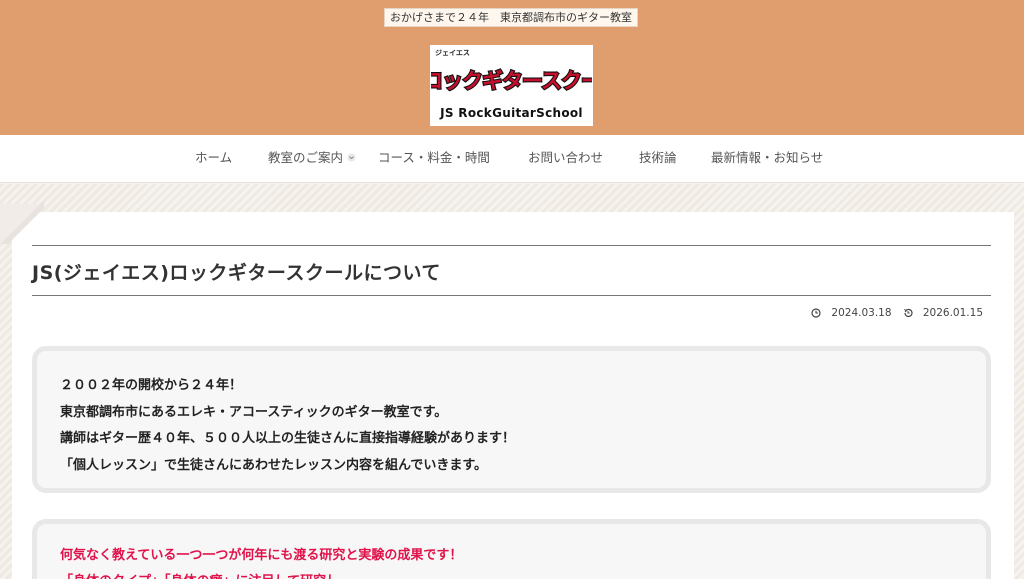 The image size is (1024, 579). I want to click on highlight-line: 「身体のタイプ」「身体の癖」に注目して研究し, so click(261, 574).